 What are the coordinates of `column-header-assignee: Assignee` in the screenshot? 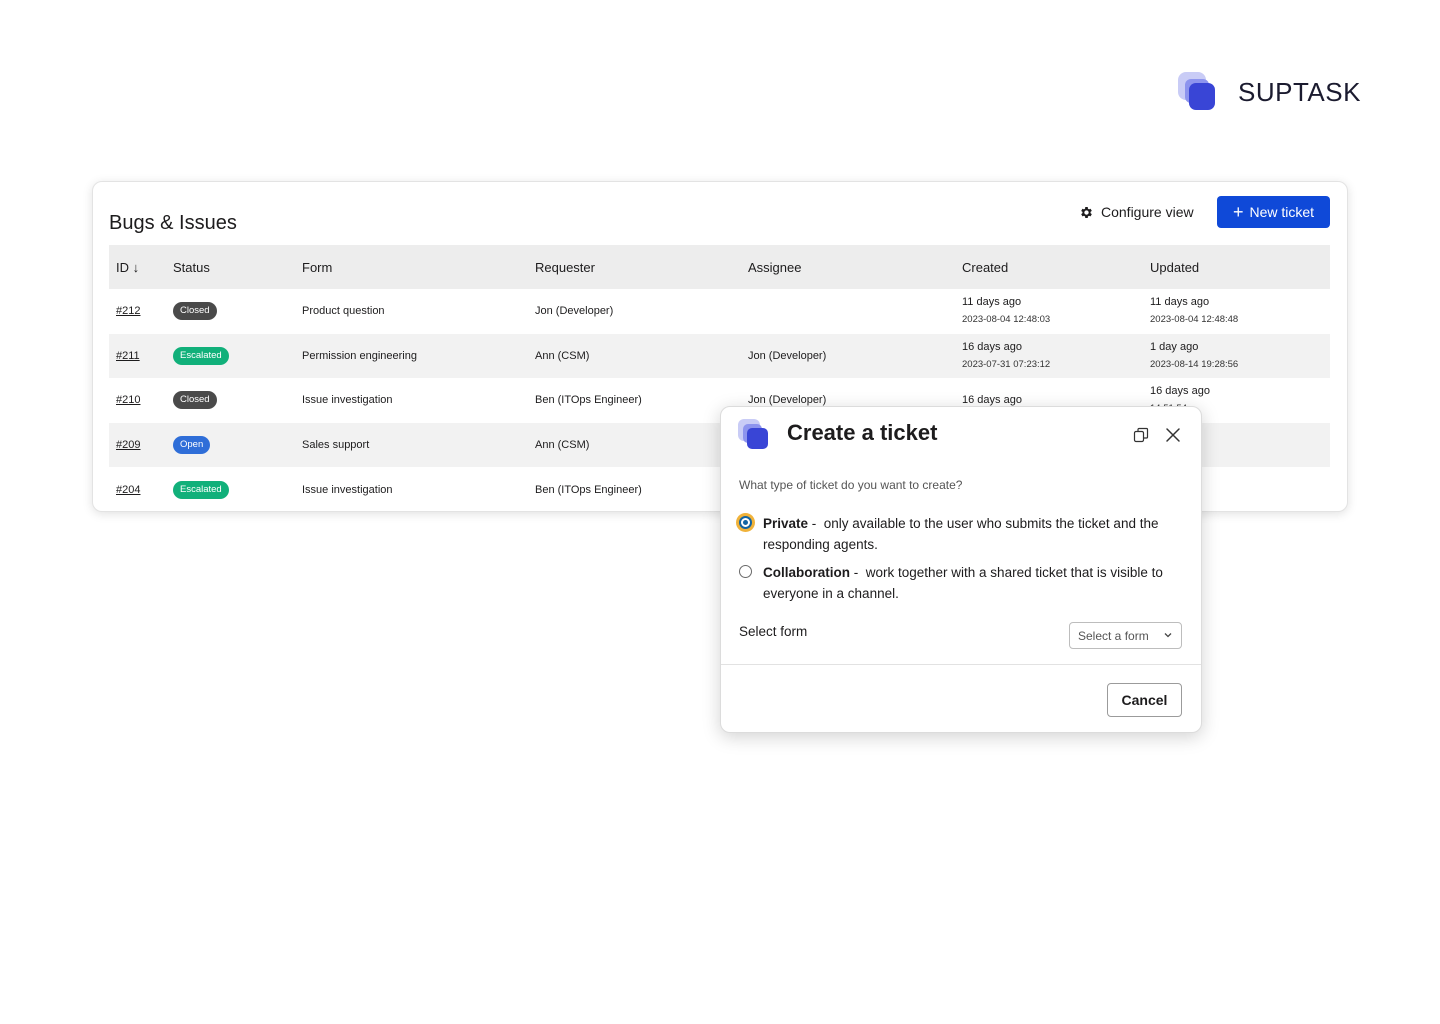 It's located at (848, 267).